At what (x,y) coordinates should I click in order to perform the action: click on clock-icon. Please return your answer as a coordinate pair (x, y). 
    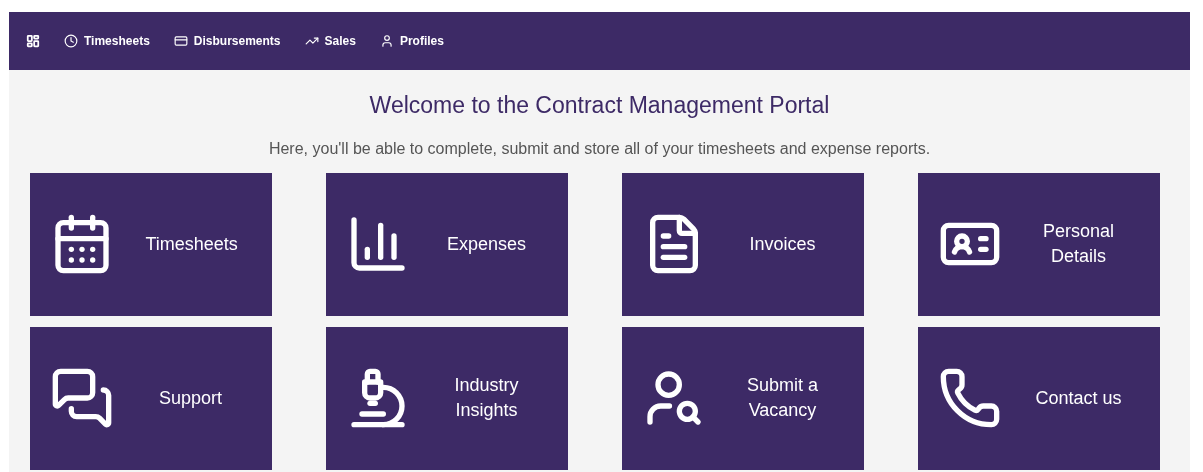
    Looking at the image, I should click on (71, 41).